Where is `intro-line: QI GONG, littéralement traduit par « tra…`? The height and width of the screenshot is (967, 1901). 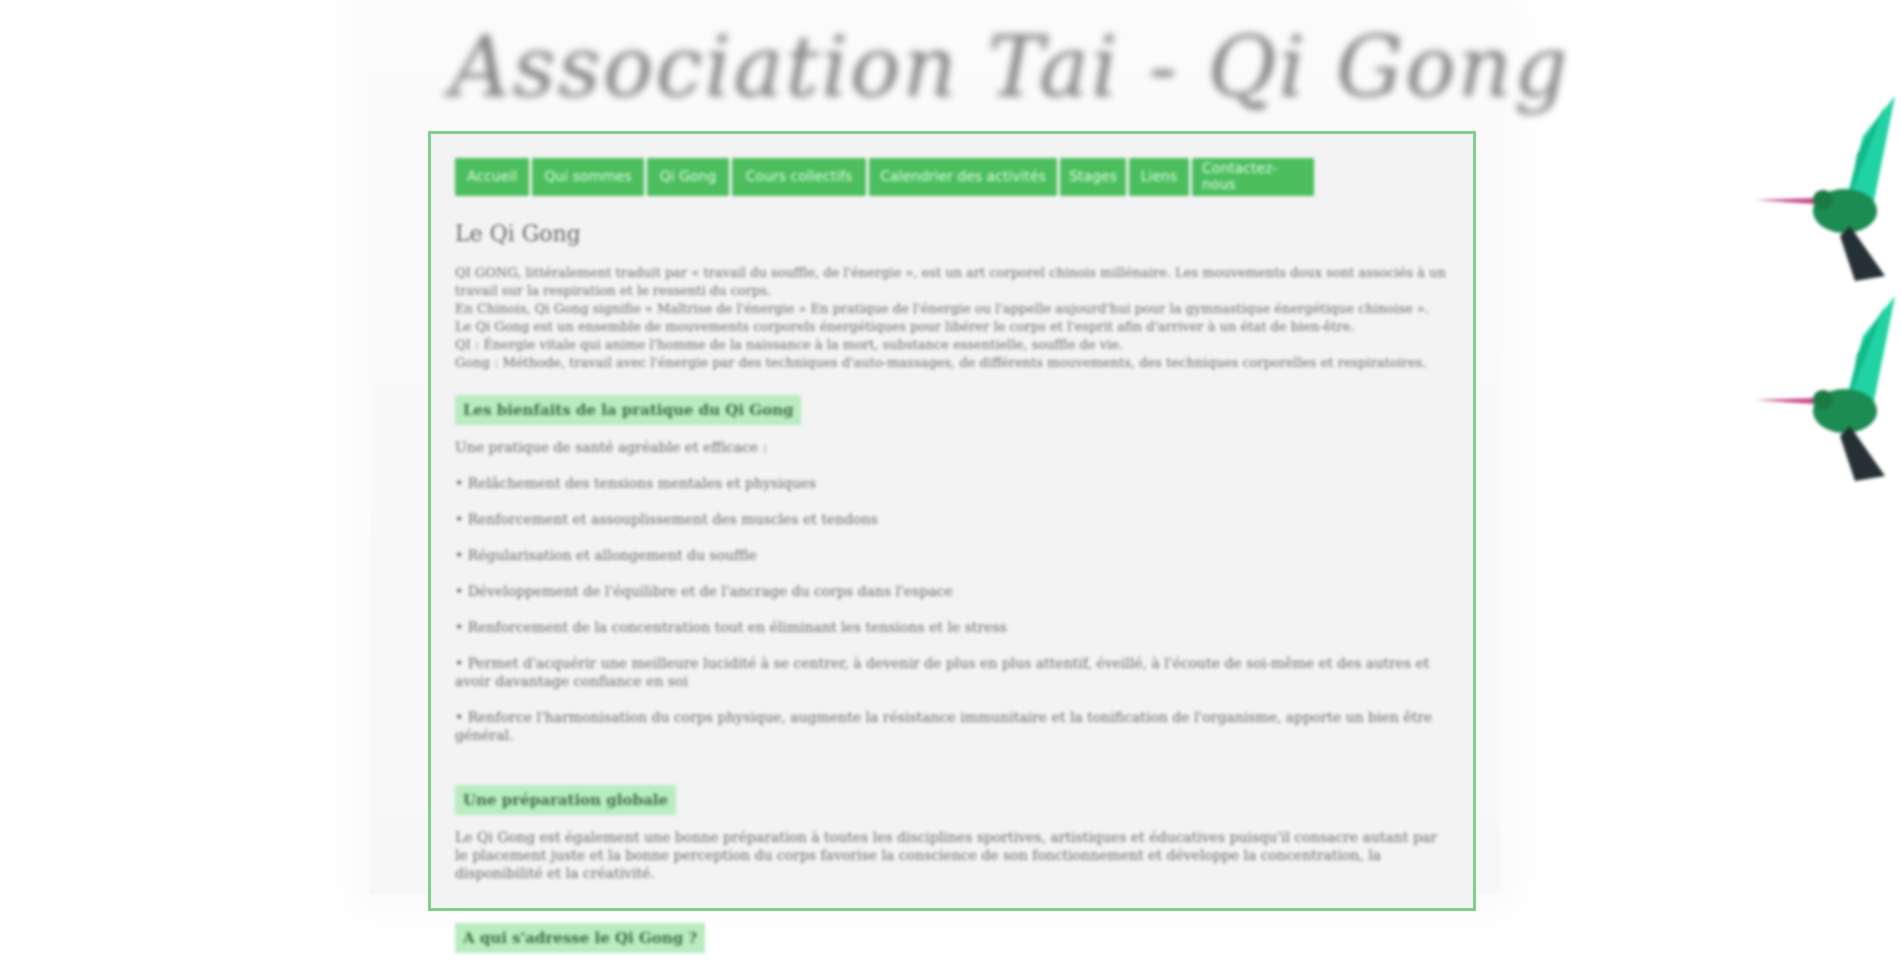 intro-line: QI GONG, littéralement traduit par « tra… is located at coordinates (950, 273).